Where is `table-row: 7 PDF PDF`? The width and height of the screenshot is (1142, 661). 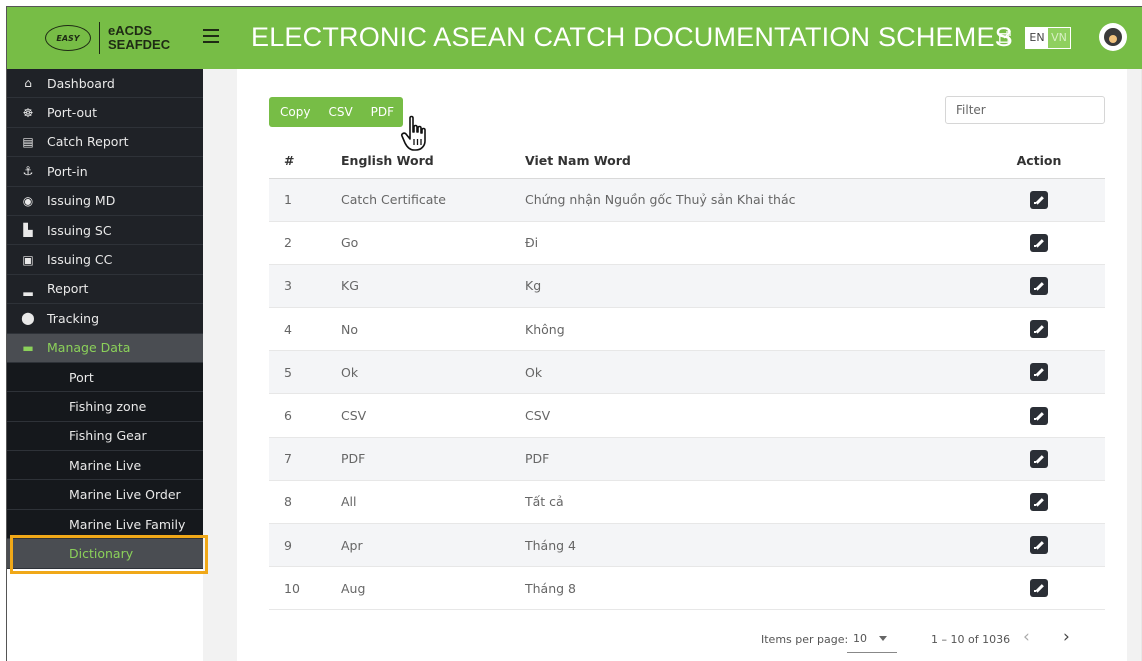
table-row: 7 PDF PDF is located at coordinates (687, 459).